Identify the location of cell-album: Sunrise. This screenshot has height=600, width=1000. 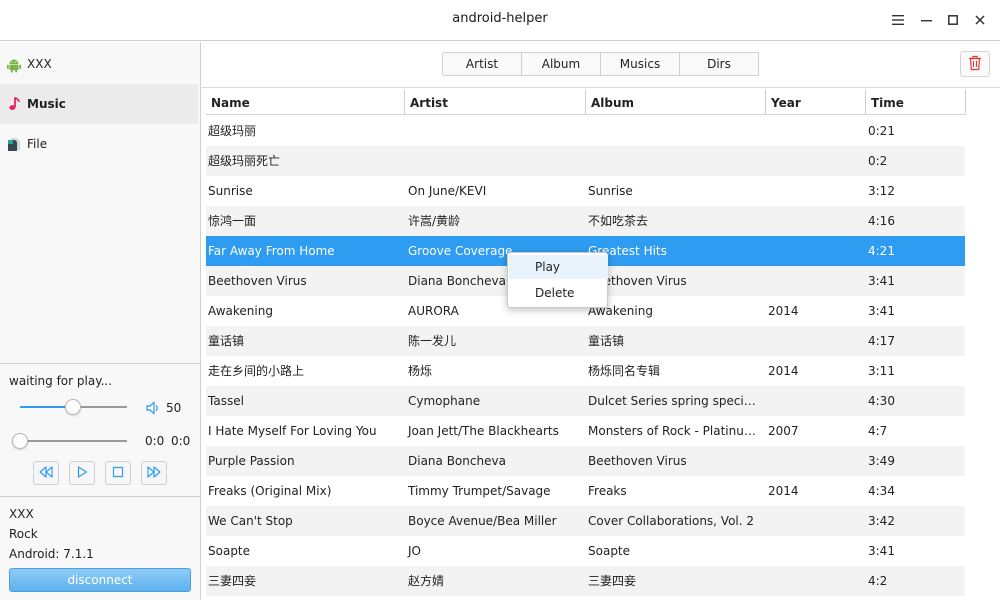
(610, 191).